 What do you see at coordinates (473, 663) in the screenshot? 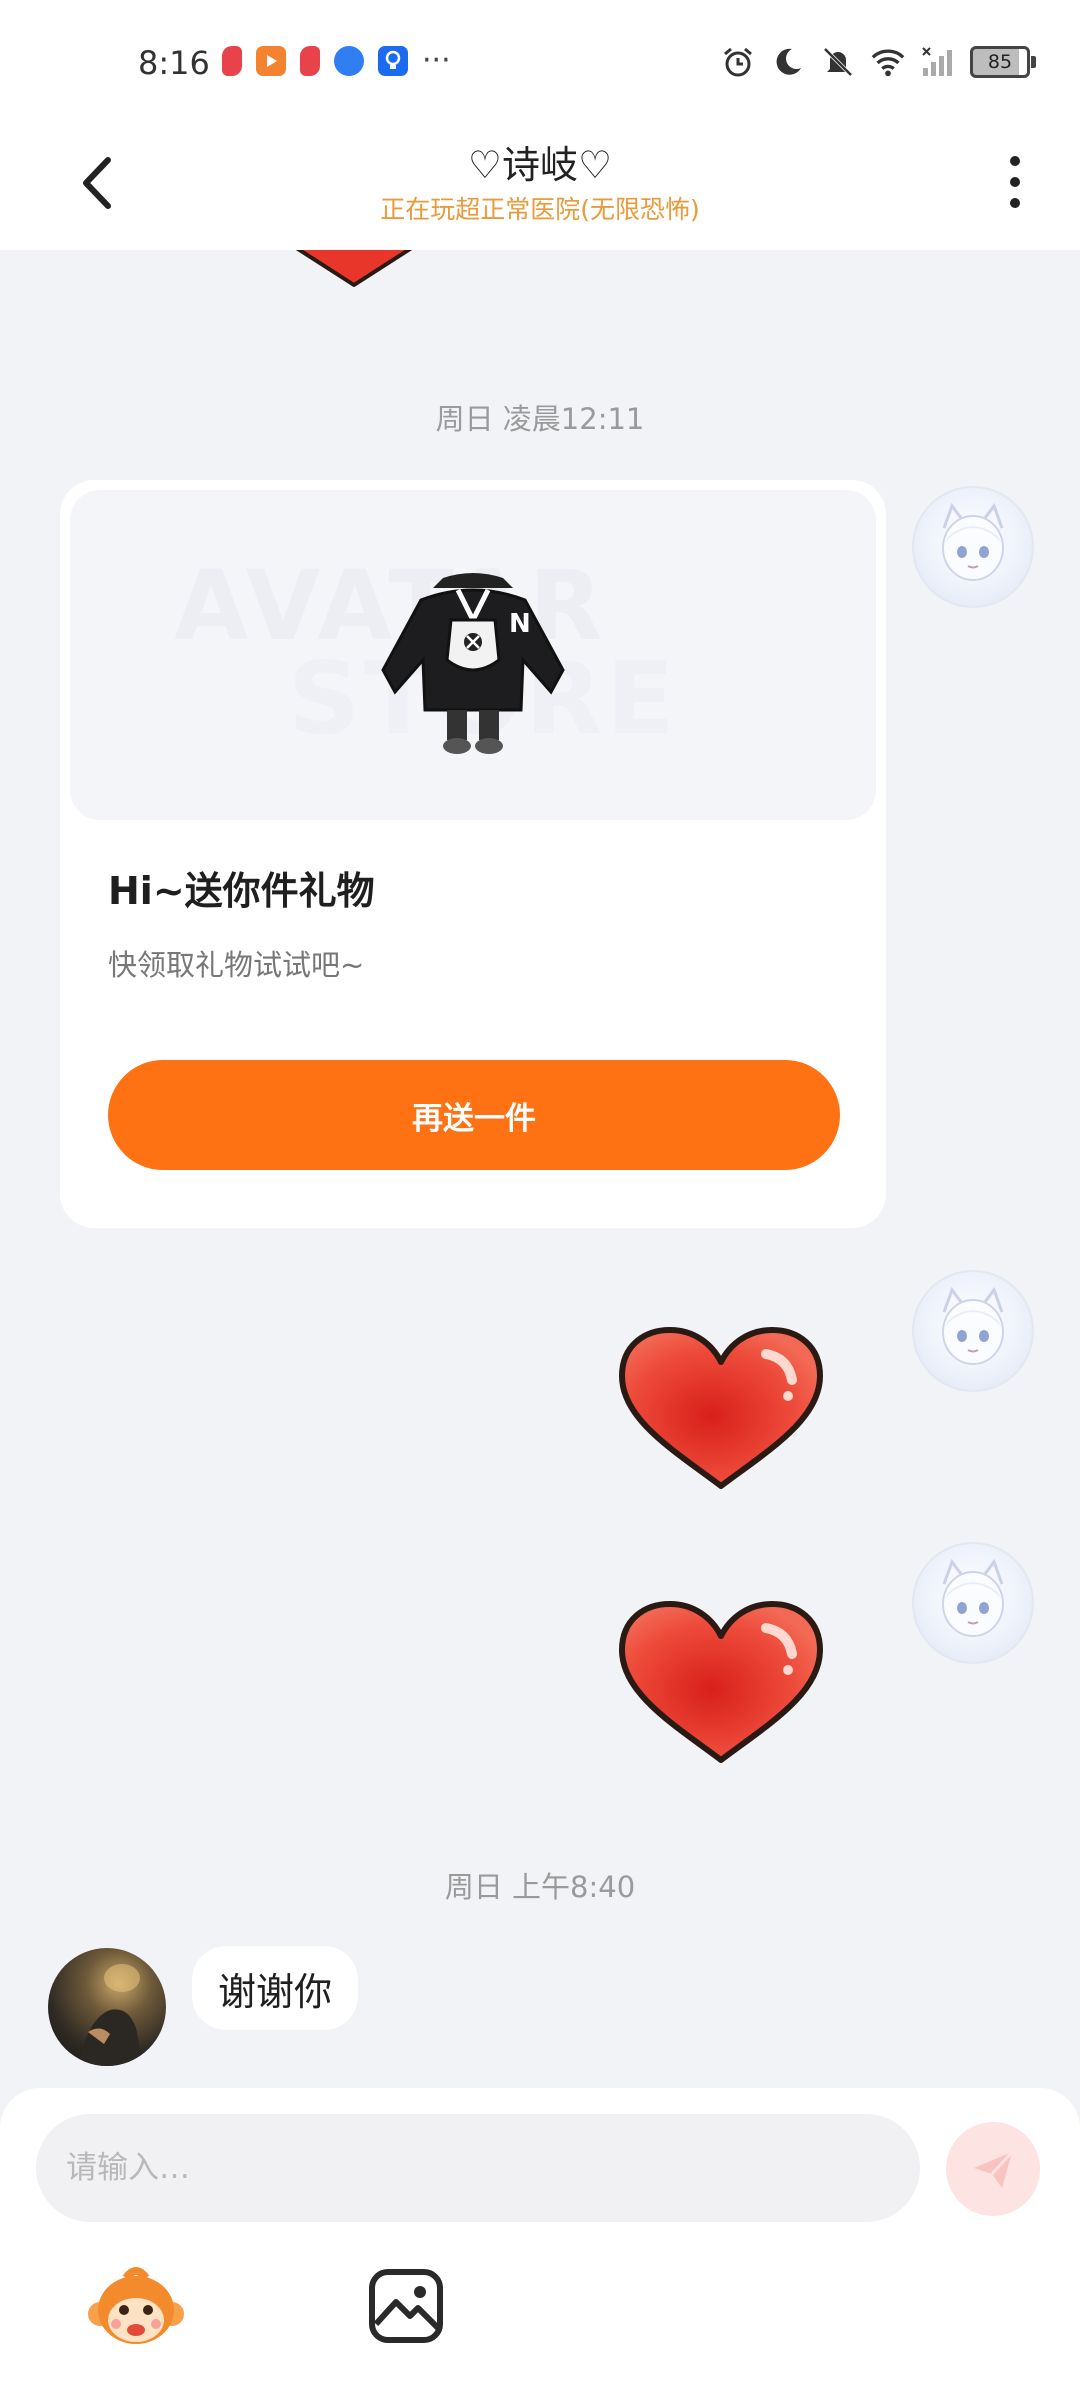
I see `jacket-item-icon: N` at bounding box center [473, 663].